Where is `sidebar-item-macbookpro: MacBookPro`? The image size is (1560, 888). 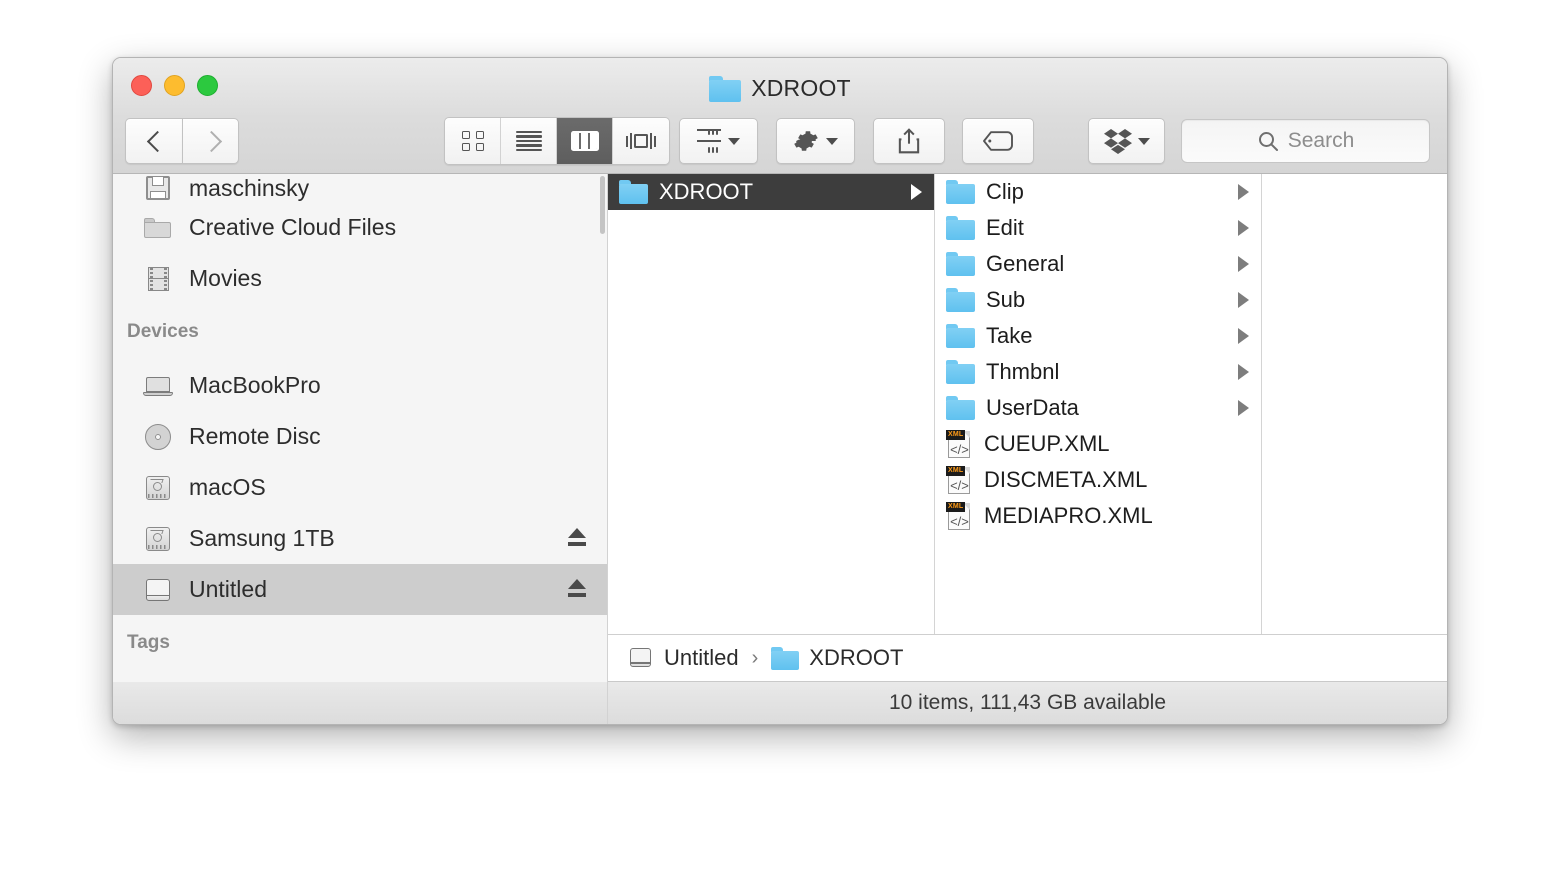 sidebar-item-macbookpro: MacBookPro is located at coordinates (360, 385).